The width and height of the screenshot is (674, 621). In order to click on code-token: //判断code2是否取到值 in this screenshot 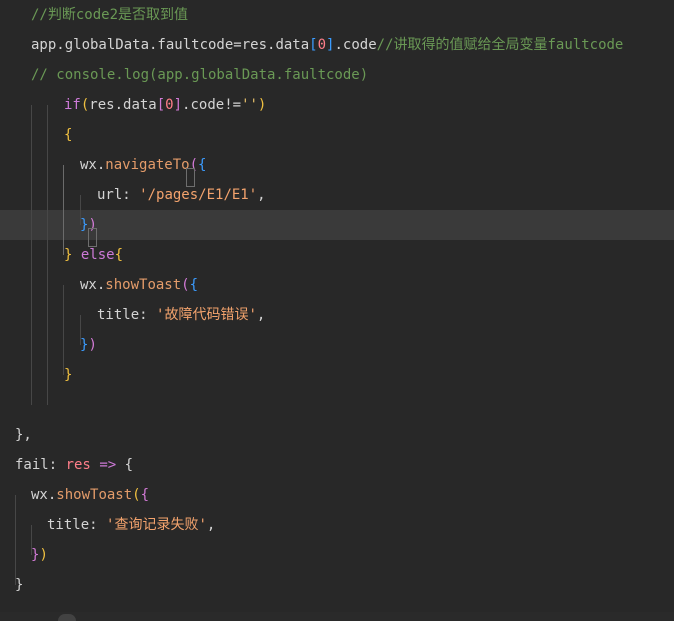, I will do `click(110, 15)`.